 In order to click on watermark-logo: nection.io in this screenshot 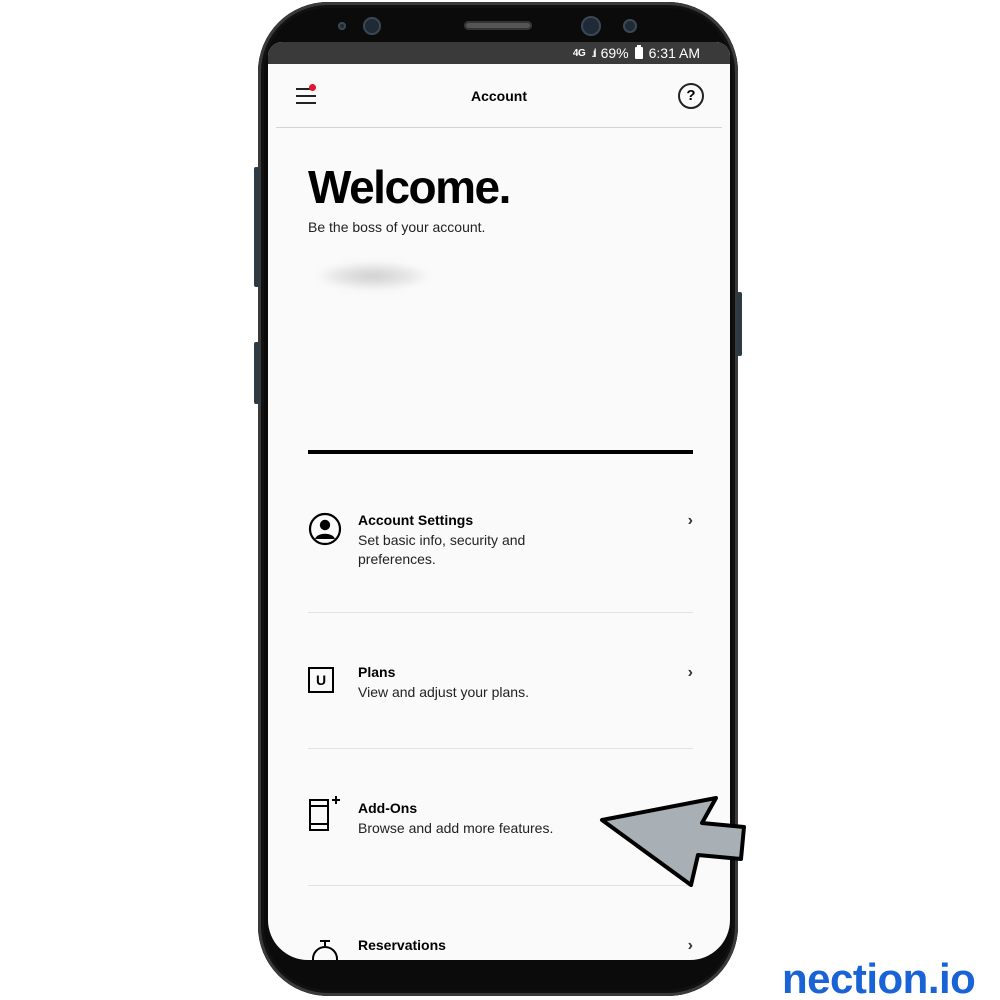, I will do `click(879, 977)`.